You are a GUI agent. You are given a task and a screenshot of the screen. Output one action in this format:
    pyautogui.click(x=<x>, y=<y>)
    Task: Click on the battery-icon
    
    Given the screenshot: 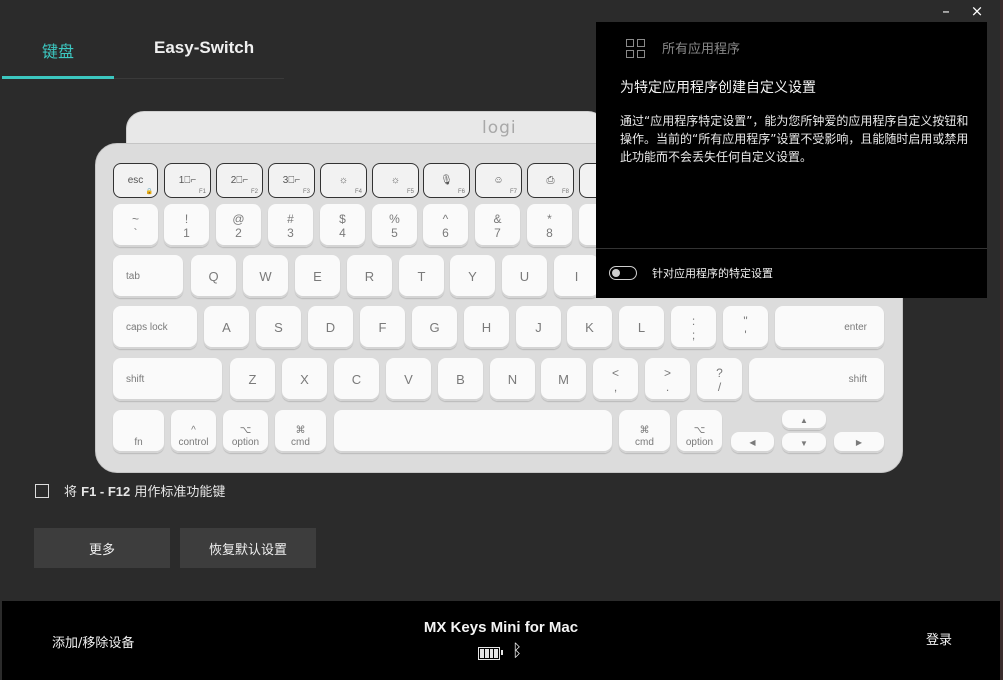 What is the action you would take?
    pyautogui.click(x=490, y=653)
    